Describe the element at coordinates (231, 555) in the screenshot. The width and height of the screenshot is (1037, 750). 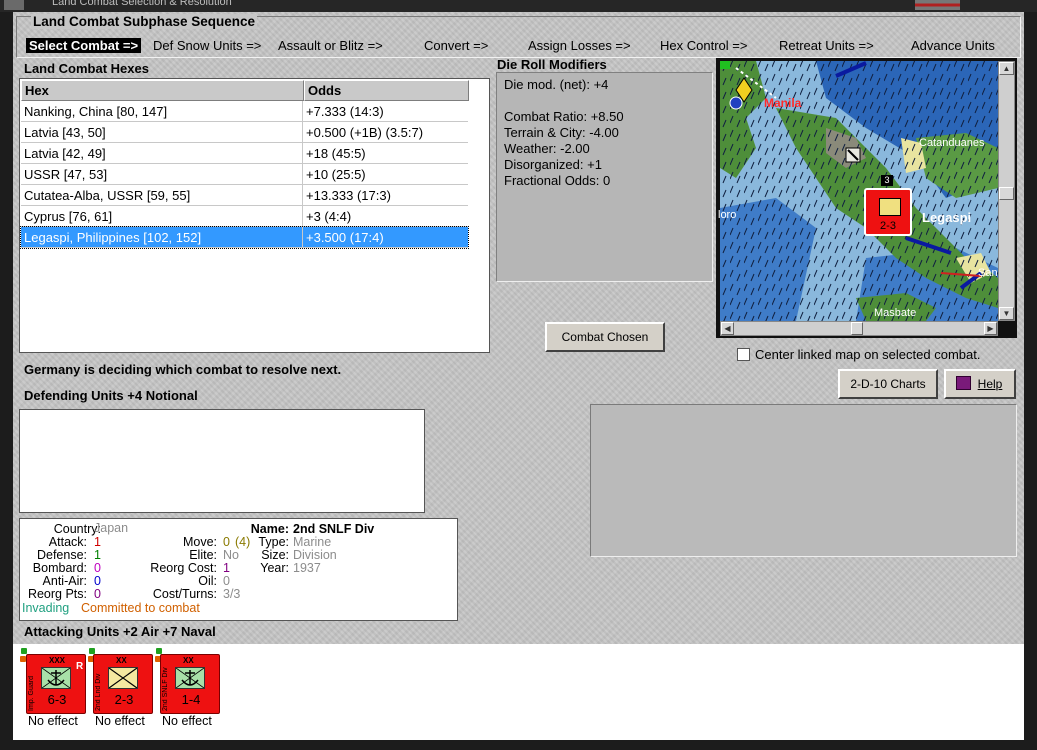
I see `elite-value: No` at that location.